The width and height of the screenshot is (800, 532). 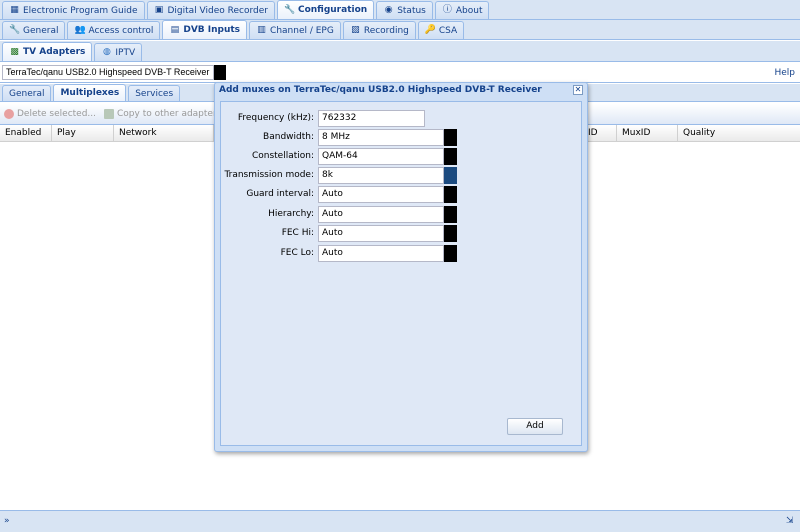 I want to click on transmission-mode-row: Transmission mode: 8k, so click(x=401, y=175).